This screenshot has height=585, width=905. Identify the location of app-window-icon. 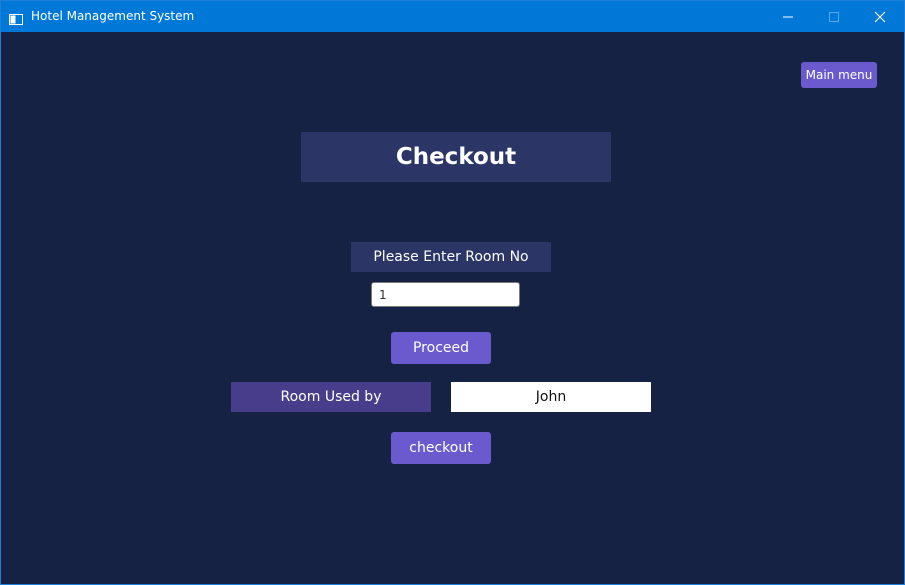
(16, 17).